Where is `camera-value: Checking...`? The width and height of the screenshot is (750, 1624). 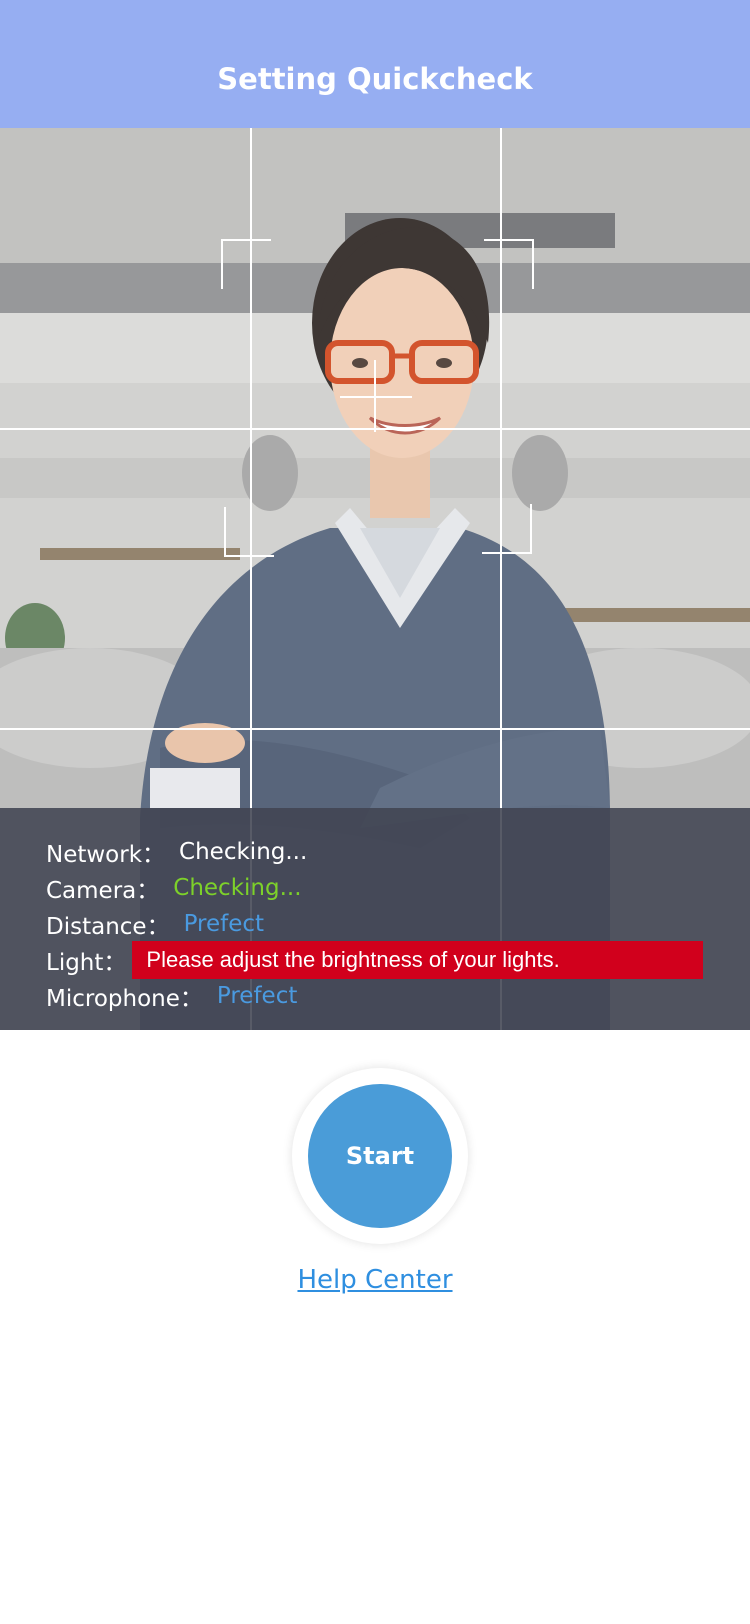 camera-value: Checking... is located at coordinates (237, 888).